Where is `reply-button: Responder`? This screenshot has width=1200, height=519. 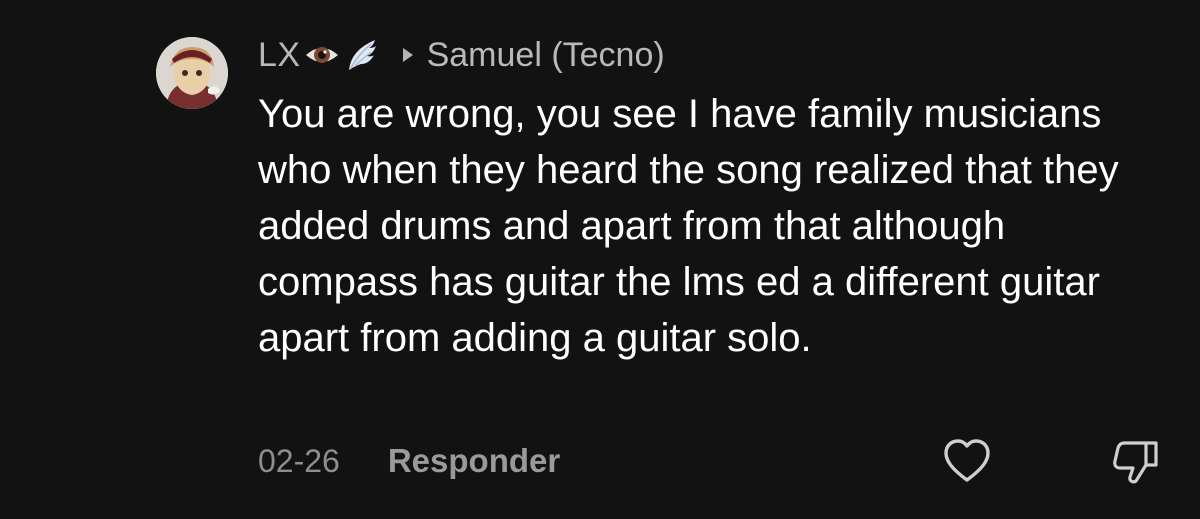 reply-button: Responder is located at coordinates (474, 461).